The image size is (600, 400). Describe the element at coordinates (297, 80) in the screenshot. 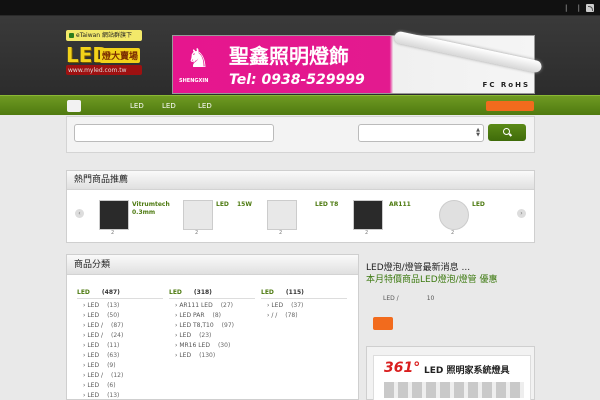

I see `banner-tel: Tel: 0938-529999` at that location.